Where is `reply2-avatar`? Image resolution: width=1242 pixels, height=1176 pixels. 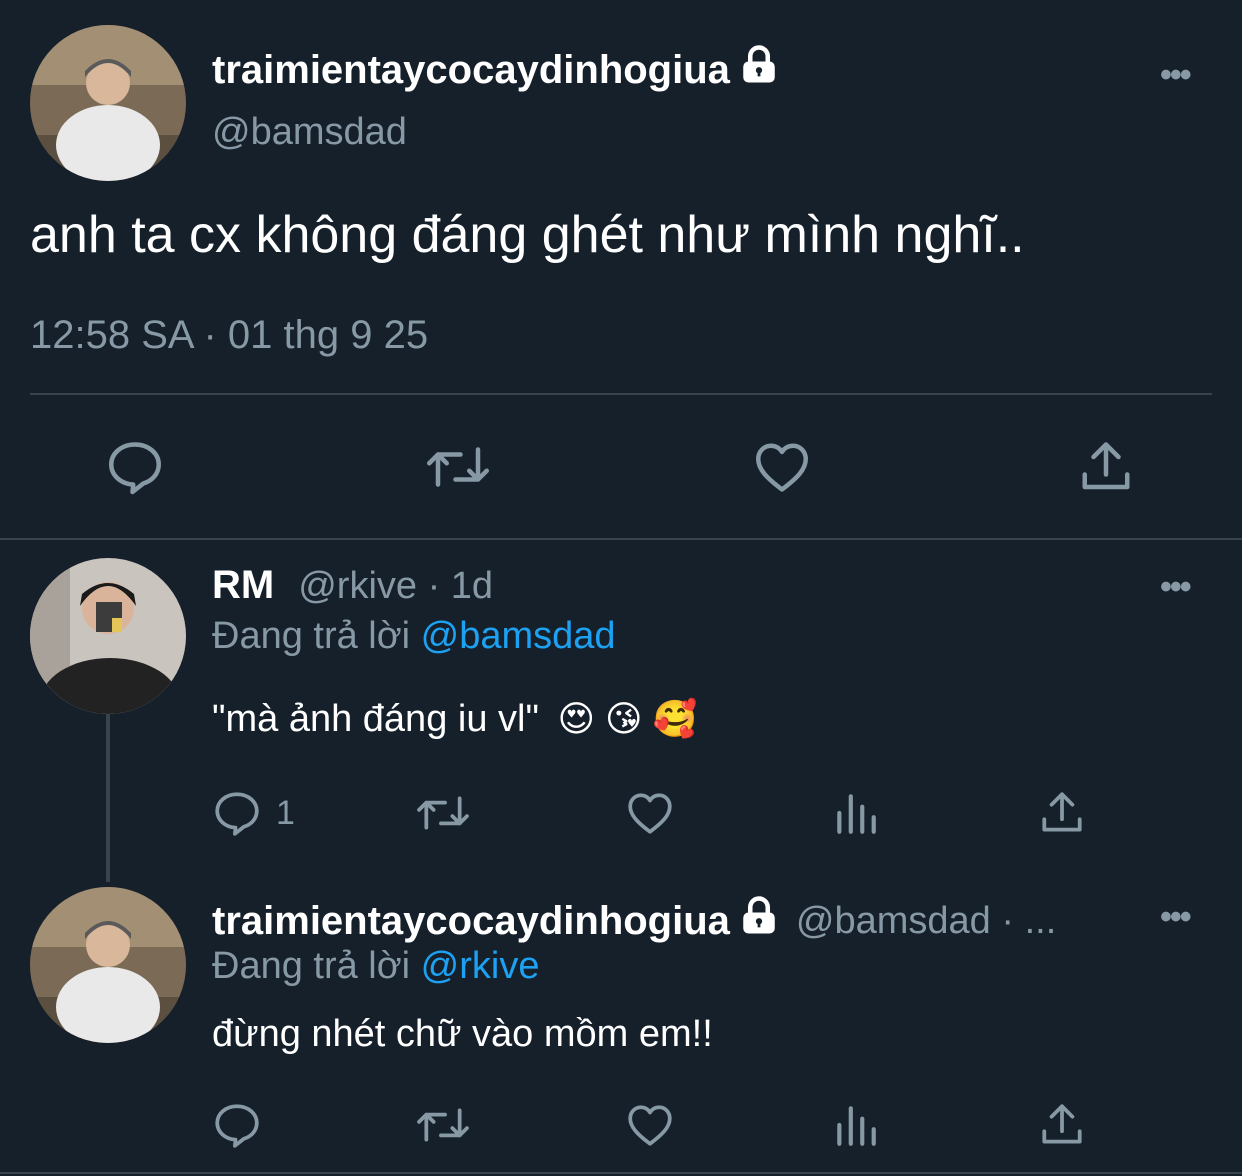 reply2-avatar is located at coordinates (108, 965).